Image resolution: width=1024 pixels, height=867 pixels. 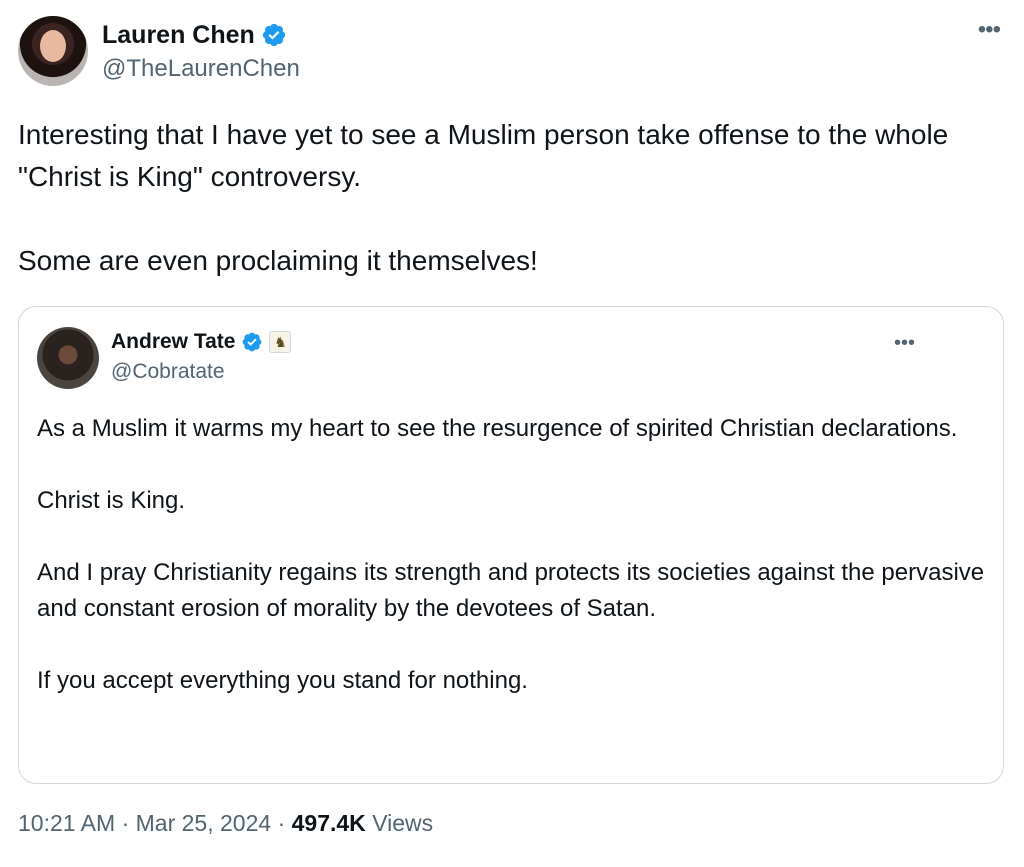 What do you see at coordinates (173, 342) in the screenshot?
I see `quoted-author-display-name: Andrew Tate` at bounding box center [173, 342].